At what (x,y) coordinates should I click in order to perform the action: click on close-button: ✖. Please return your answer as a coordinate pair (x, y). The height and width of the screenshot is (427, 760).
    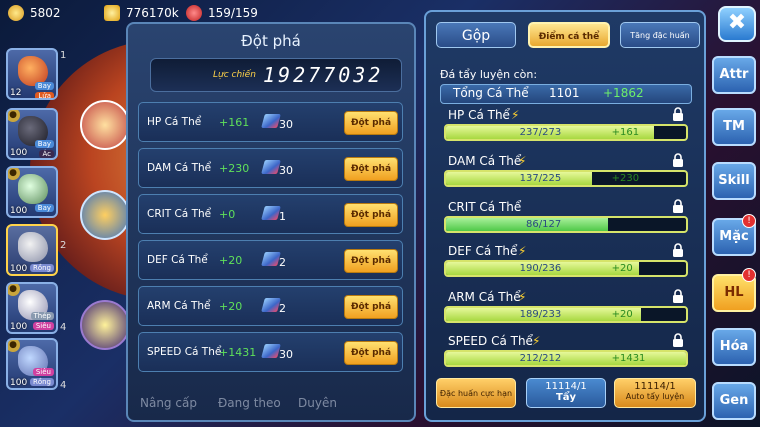
    Looking at the image, I should click on (737, 24).